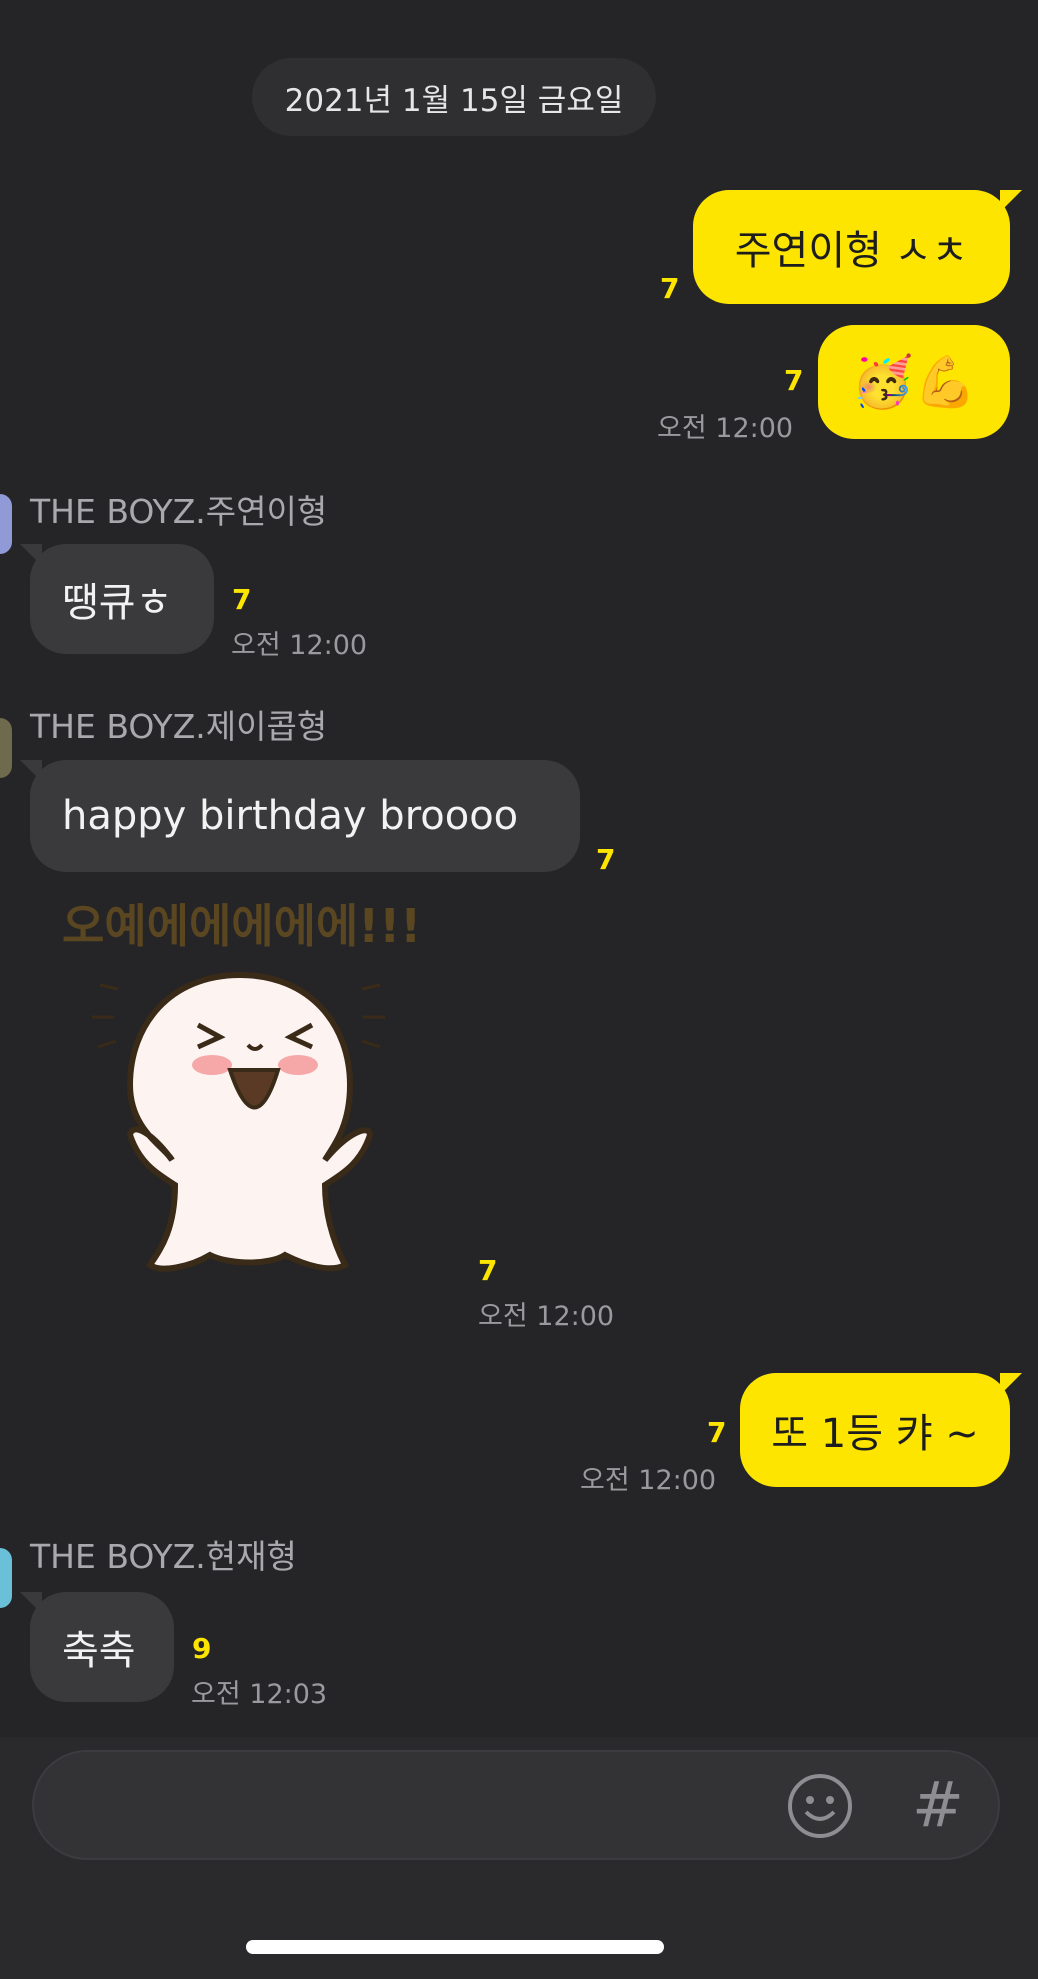 The width and height of the screenshot is (1038, 1979). What do you see at coordinates (875, 1434) in the screenshot?
I see `message-text: 또 1등 캬 ~` at bounding box center [875, 1434].